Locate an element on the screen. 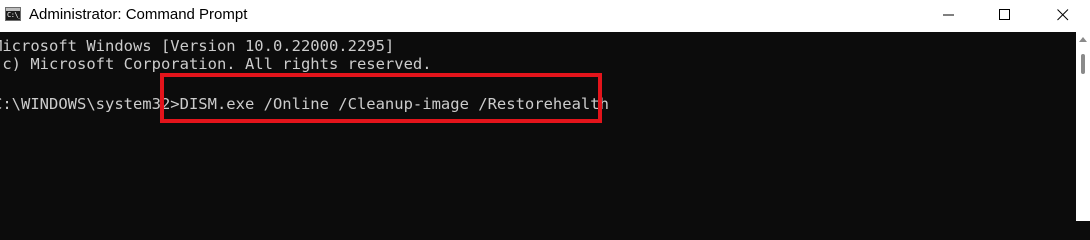 This screenshot has height=240, width=1090. window-title: Administrator: Command Prompt is located at coordinates (138, 14).